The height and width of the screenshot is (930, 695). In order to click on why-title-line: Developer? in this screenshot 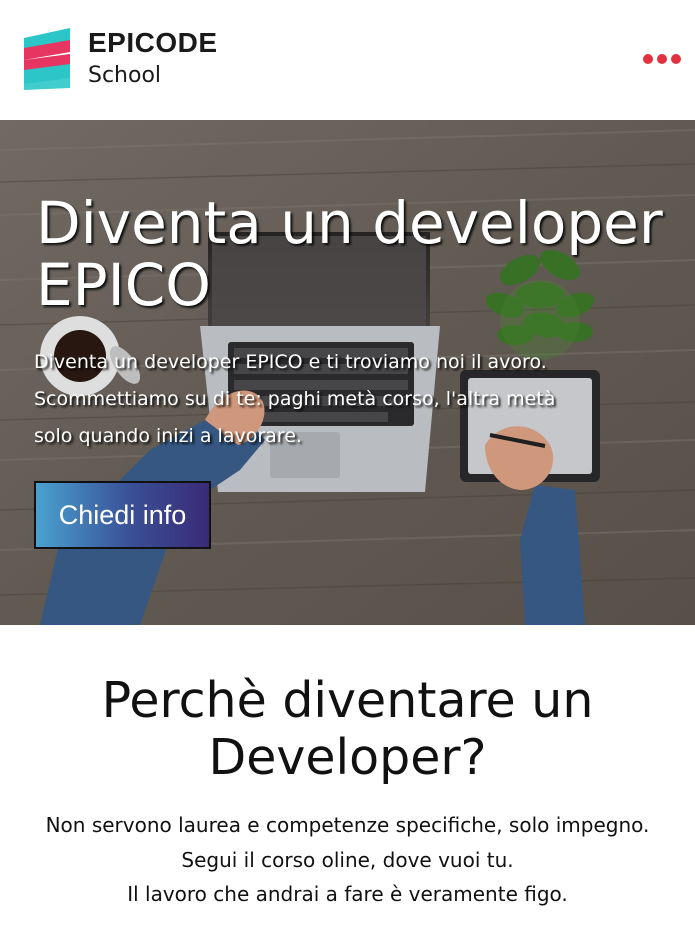, I will do `click(347, 757)`.